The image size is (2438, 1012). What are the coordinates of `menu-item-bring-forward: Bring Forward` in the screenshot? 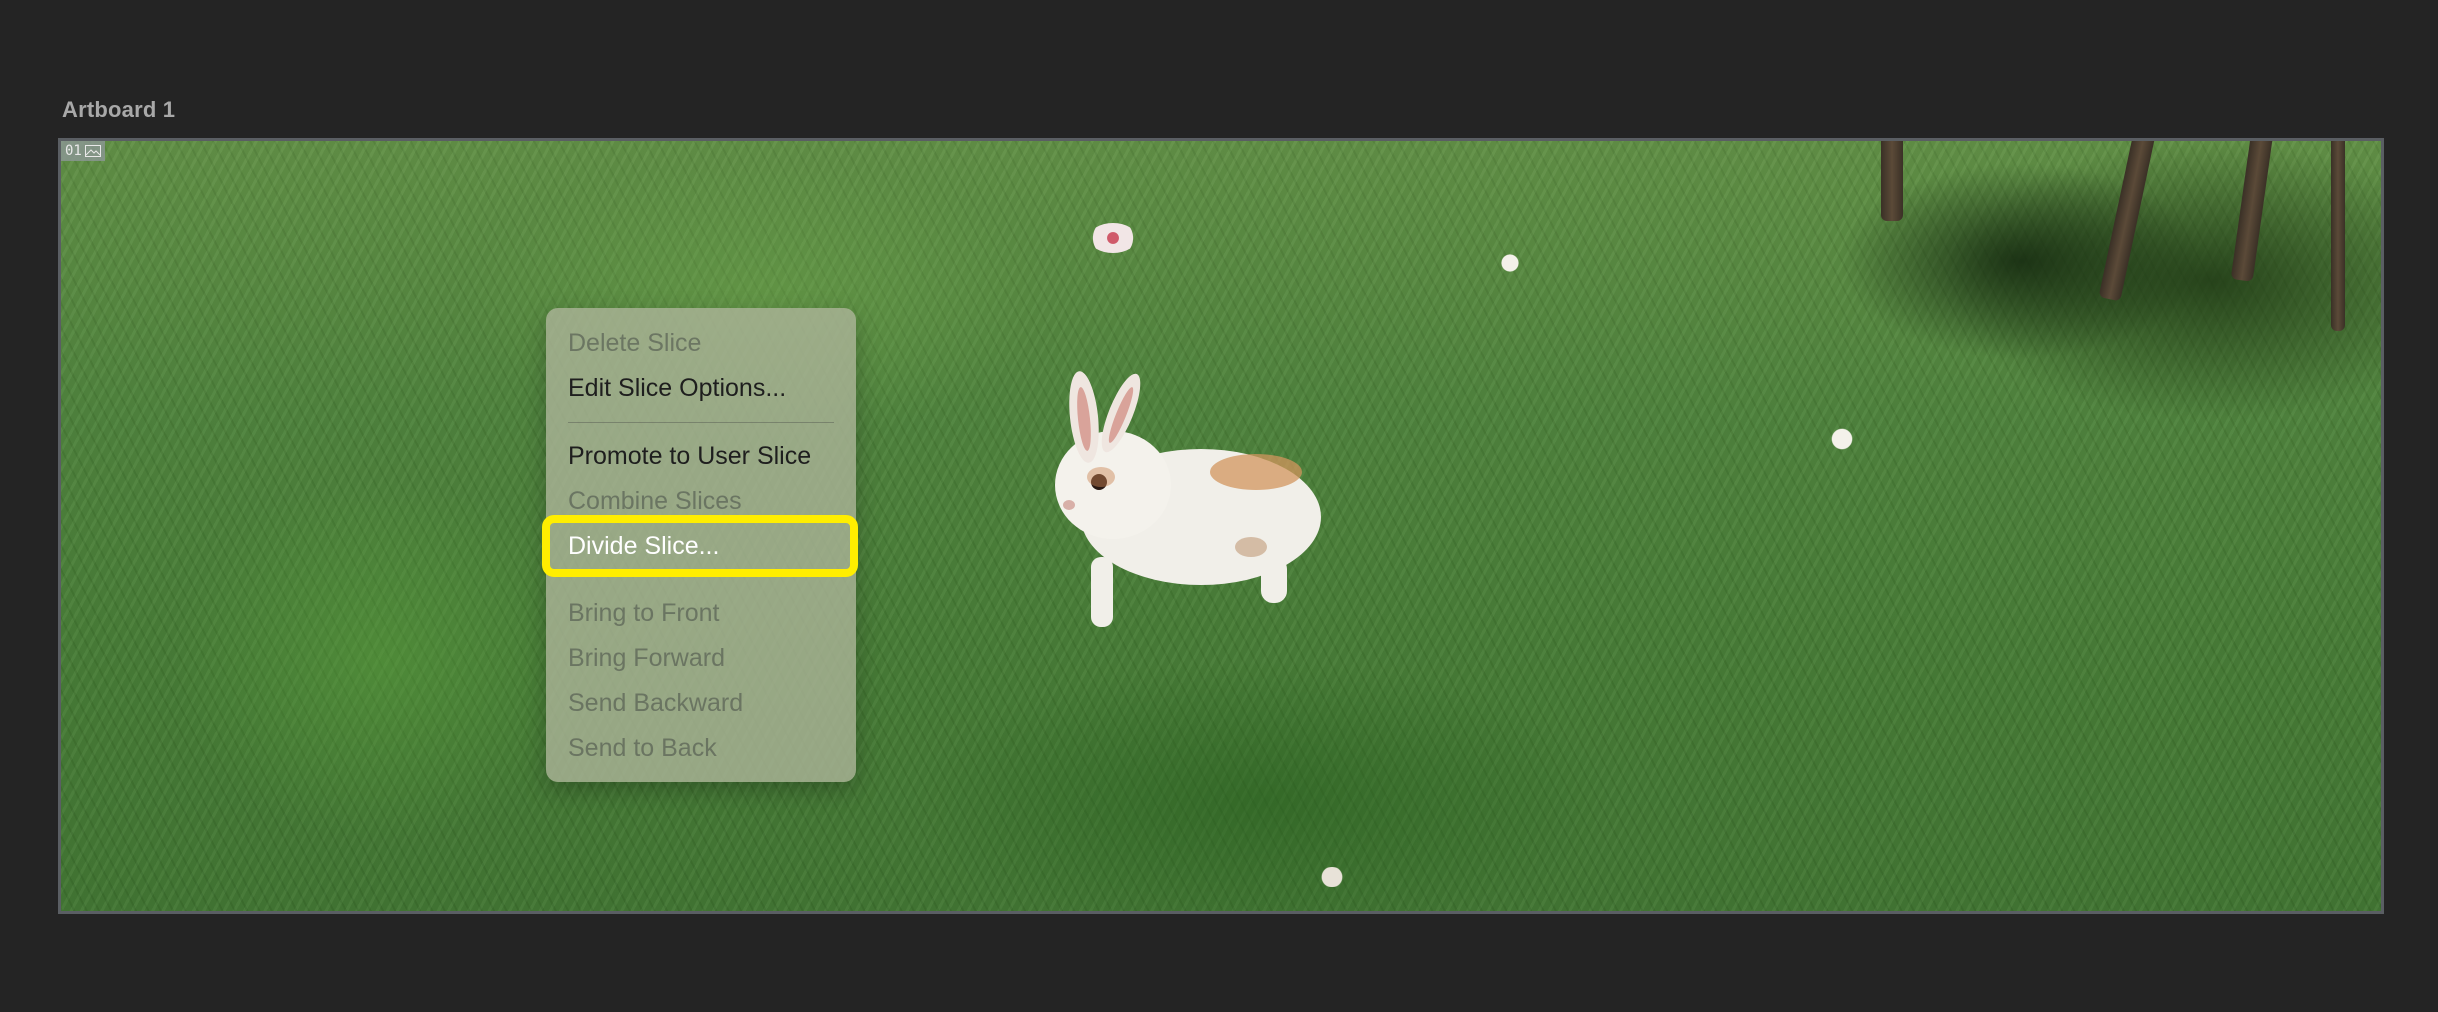 It's located at (701, 658).